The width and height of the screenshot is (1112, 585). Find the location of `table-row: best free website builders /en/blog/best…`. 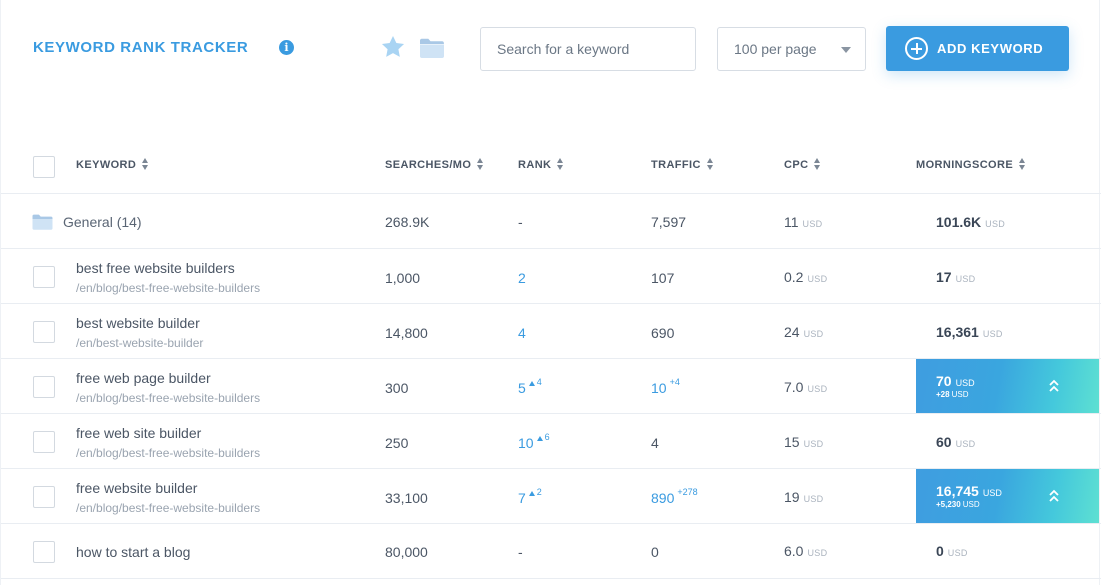

table-row: best free website builders /en/blog/best… is located at coordinates (551, 276).